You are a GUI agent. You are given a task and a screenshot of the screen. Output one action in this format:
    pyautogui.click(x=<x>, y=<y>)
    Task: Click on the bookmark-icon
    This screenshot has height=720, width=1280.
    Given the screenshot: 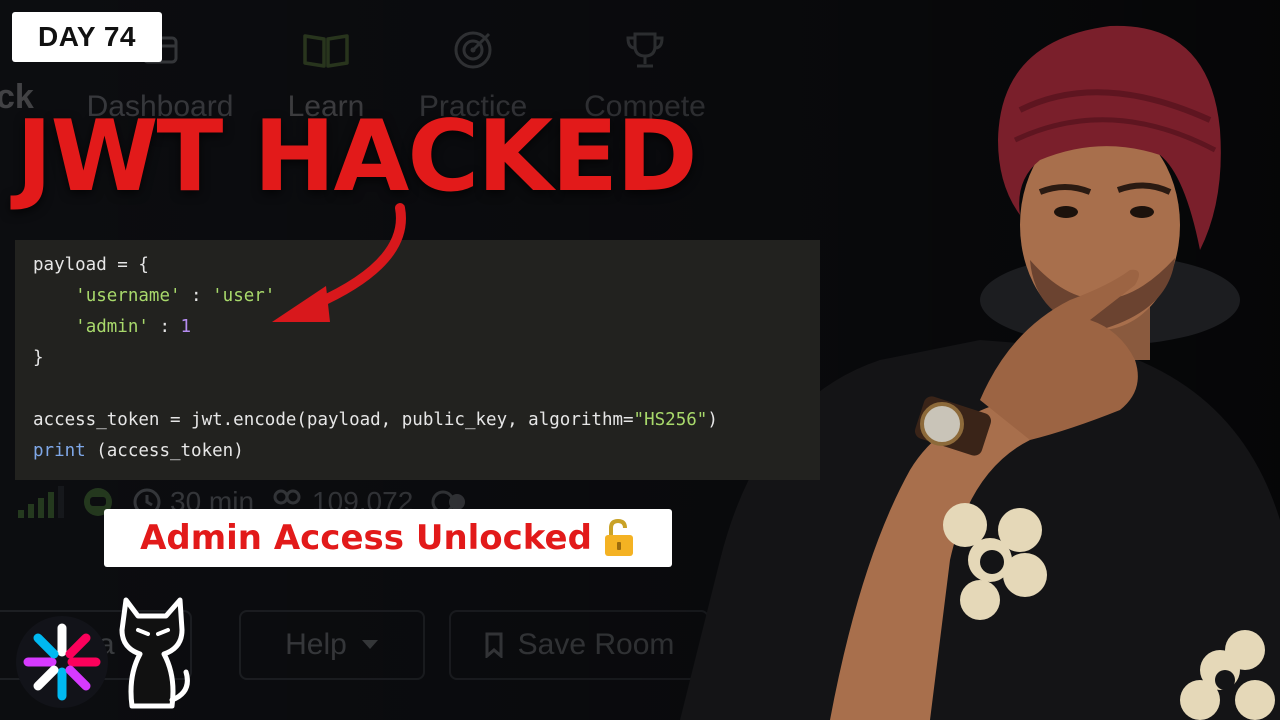 What is the action you would take?
    pyautogui.click(x=494, y=645)
    